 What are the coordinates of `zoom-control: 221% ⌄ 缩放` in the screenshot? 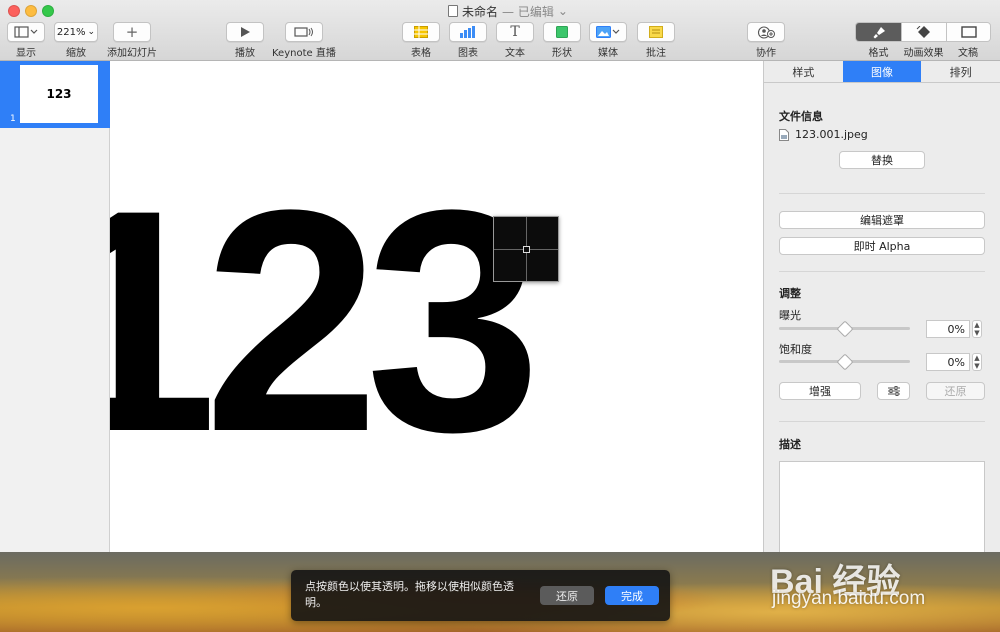 It's located at (76, 40).